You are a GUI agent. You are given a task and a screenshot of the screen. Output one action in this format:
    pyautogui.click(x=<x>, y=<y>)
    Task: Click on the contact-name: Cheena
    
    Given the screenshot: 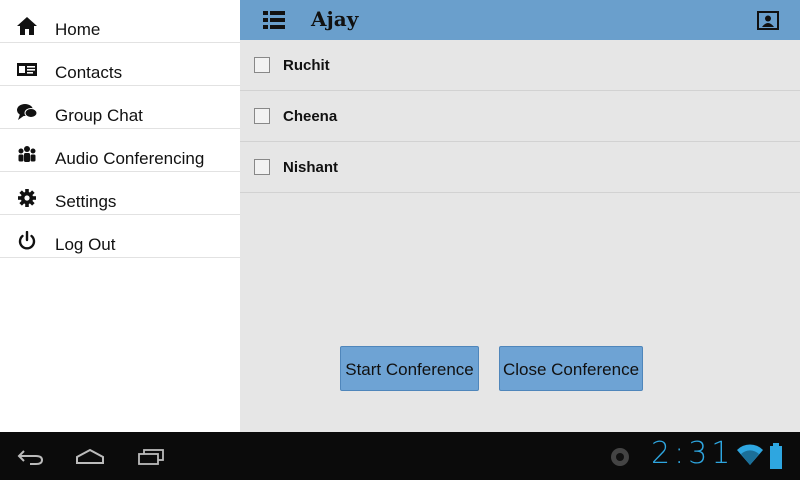 What is the action you would take?
    pyautogui.click(x=310, y=116)
    